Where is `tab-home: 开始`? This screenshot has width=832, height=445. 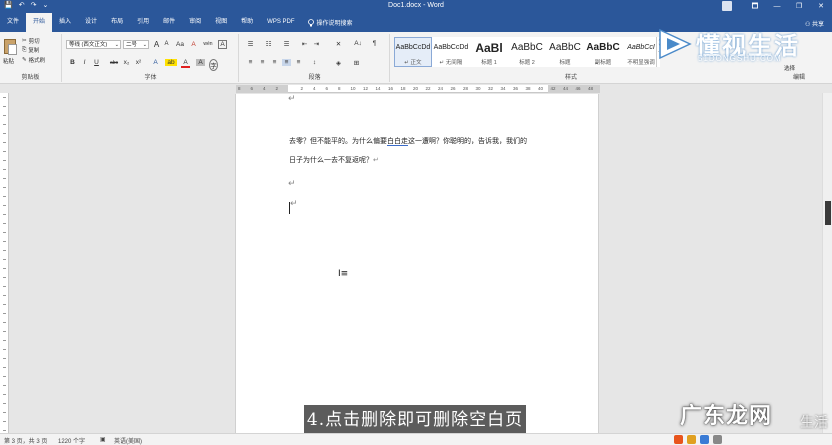 tab-home: 开始 is located at coordinates (39, 22).